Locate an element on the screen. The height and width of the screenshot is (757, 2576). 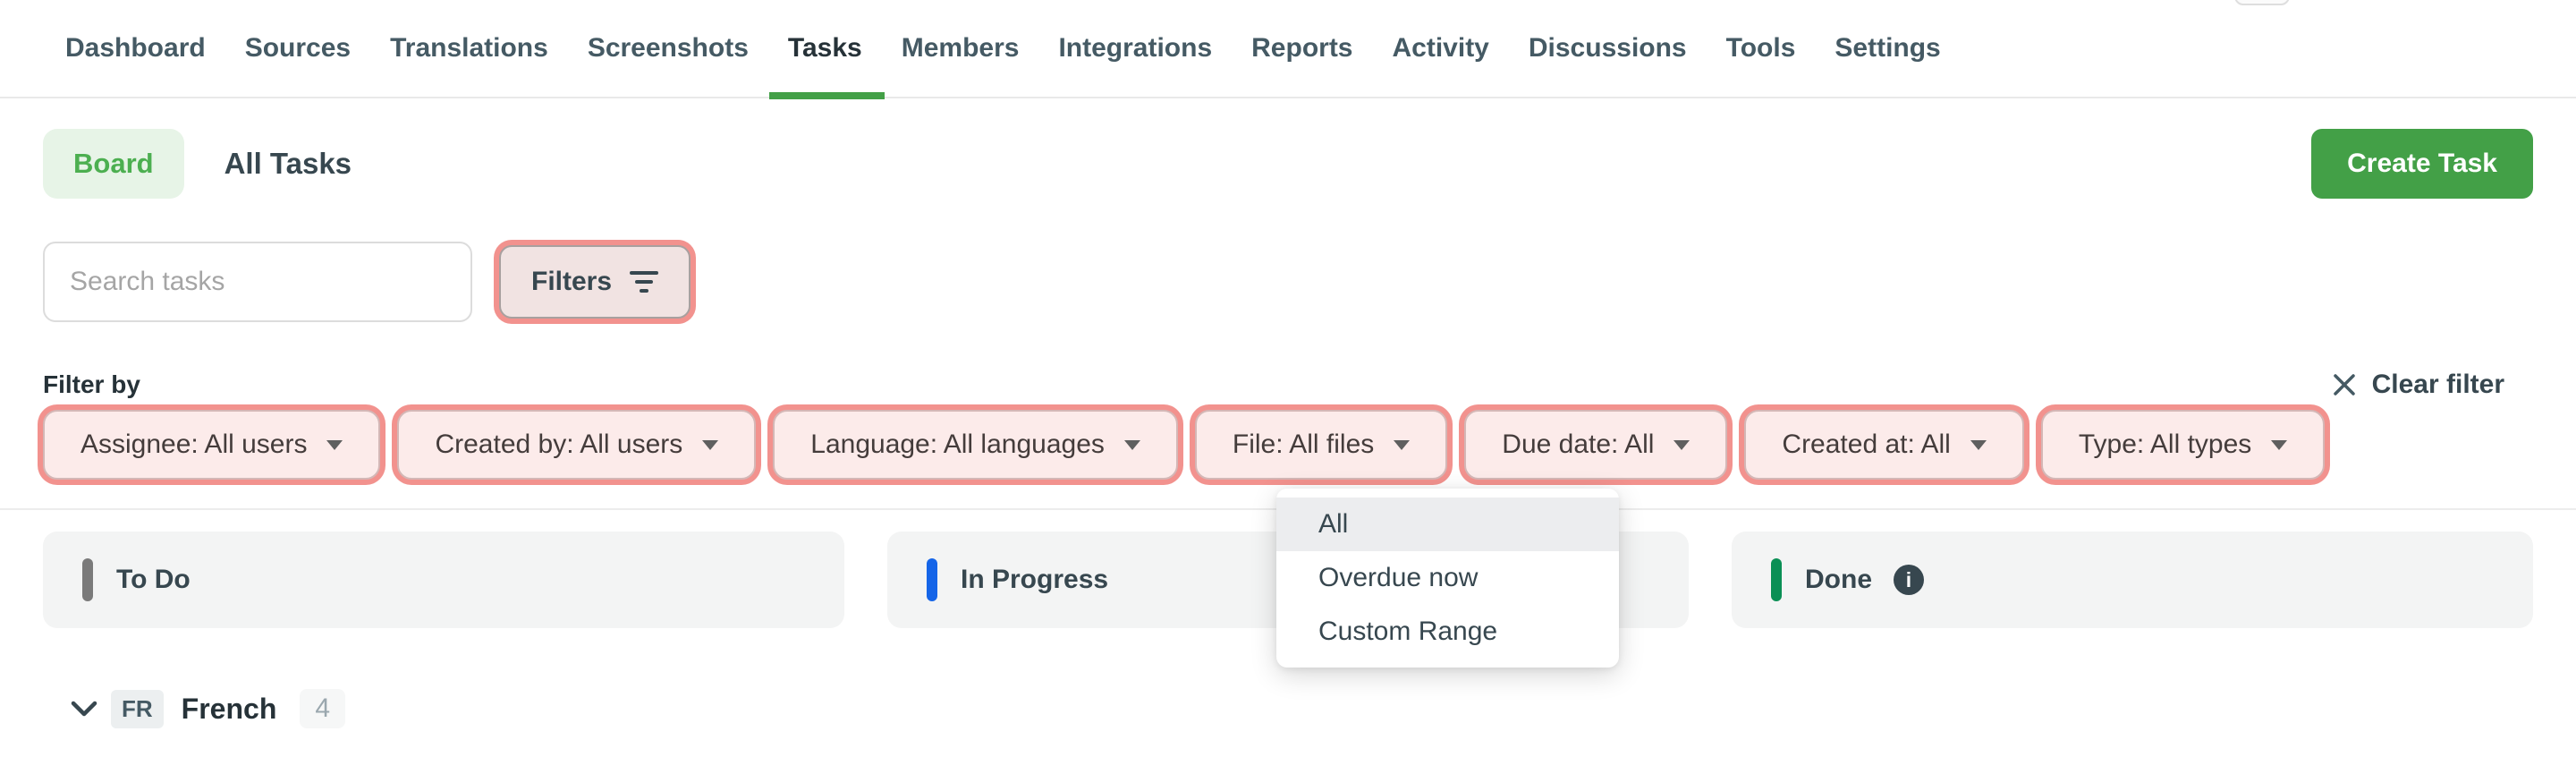
clear-filter-label: Clear filter is located at coordinates (2437, 384).